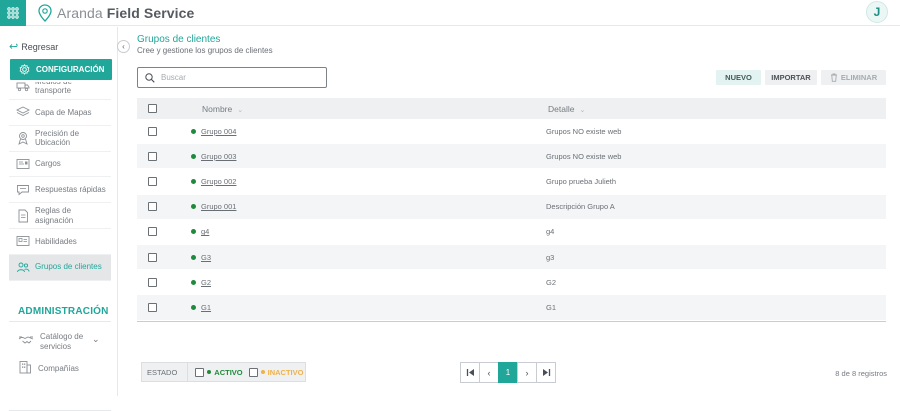 The height and width of the screenshot is (411, 900). What do you see at coordinates (179, 39) in the screenshot?
I see `page-title: Grupos de clientes` at bounding box center [179, 39].